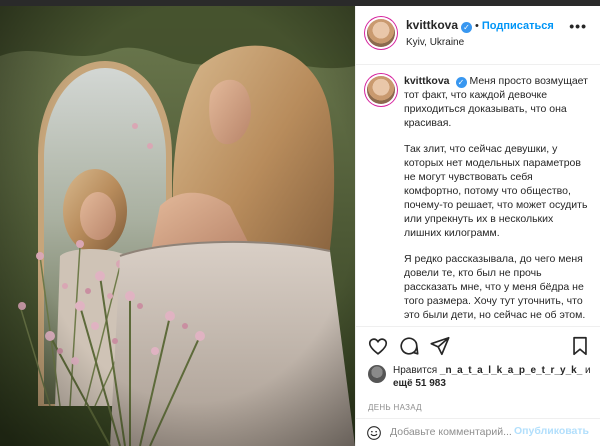 The image size is (600, 446). I want to click on post-date: ДЕНЬ НАЗАД, so click(395, 407).